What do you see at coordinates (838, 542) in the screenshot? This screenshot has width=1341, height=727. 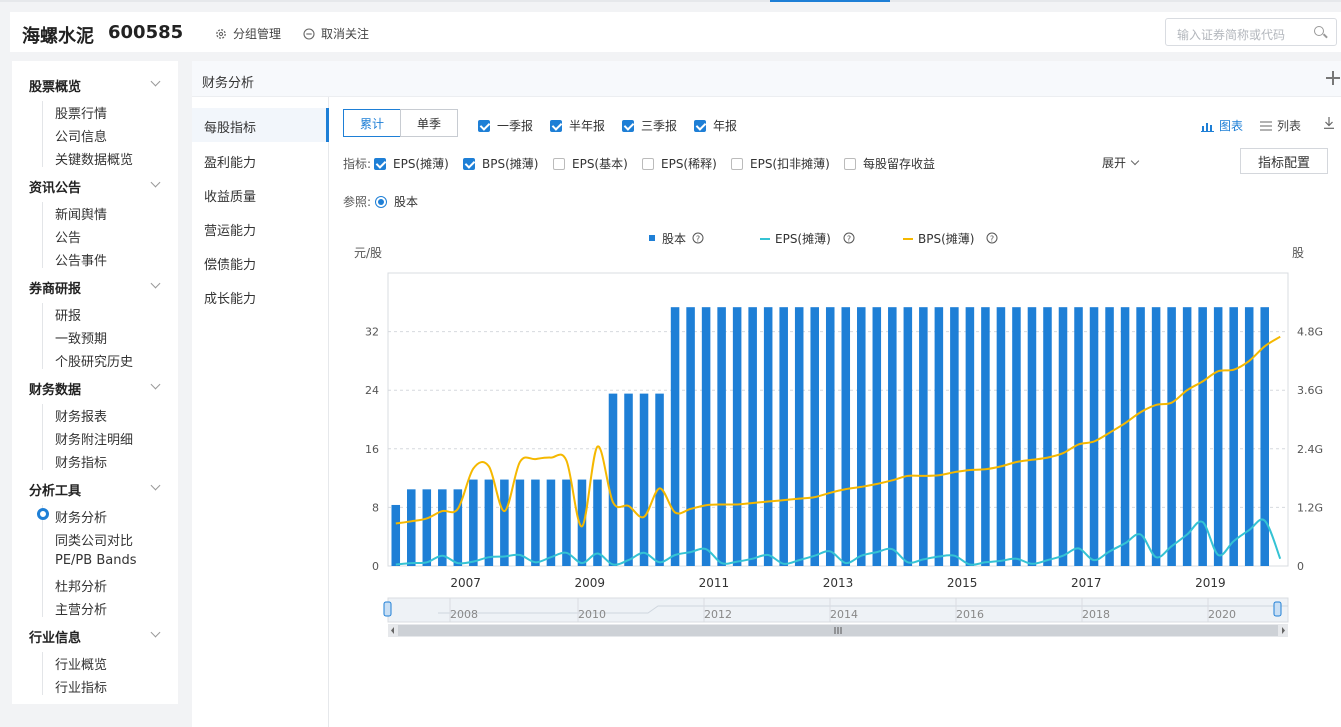 I see `eps-diluted-series-line` at bounding box center [838, 542].